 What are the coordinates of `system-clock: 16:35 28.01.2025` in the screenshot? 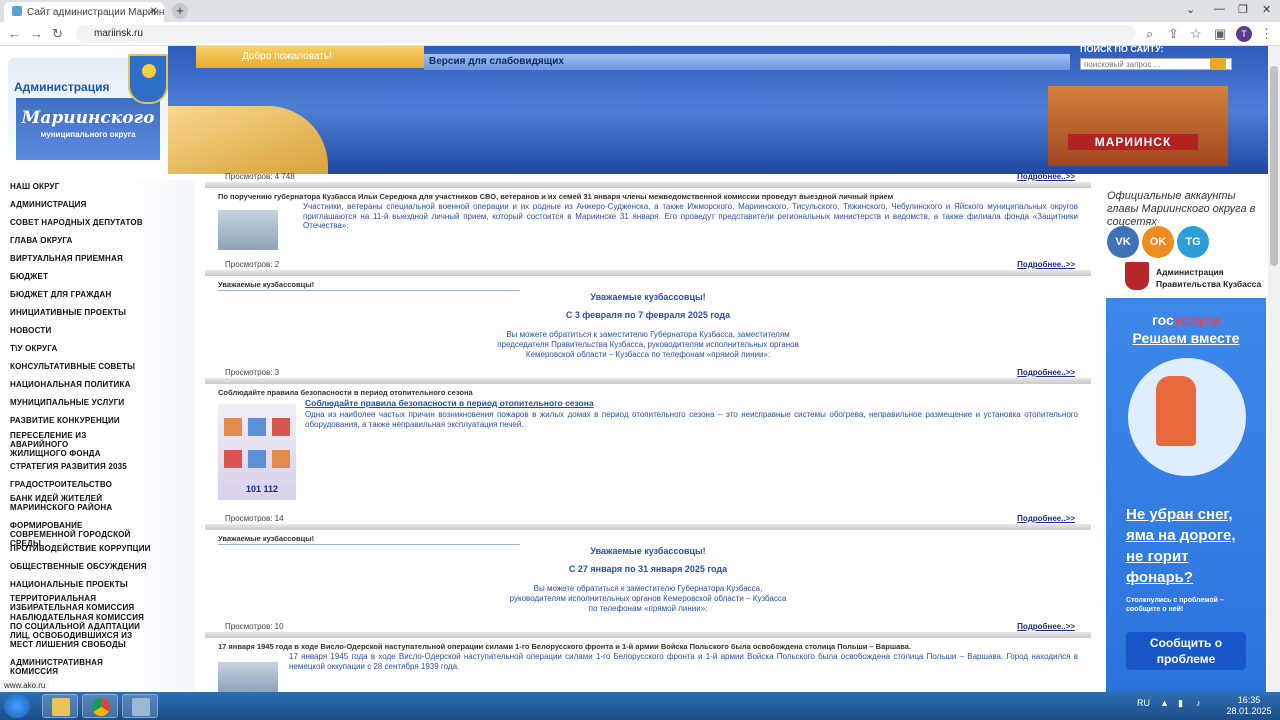 It's located at (1249, 706).